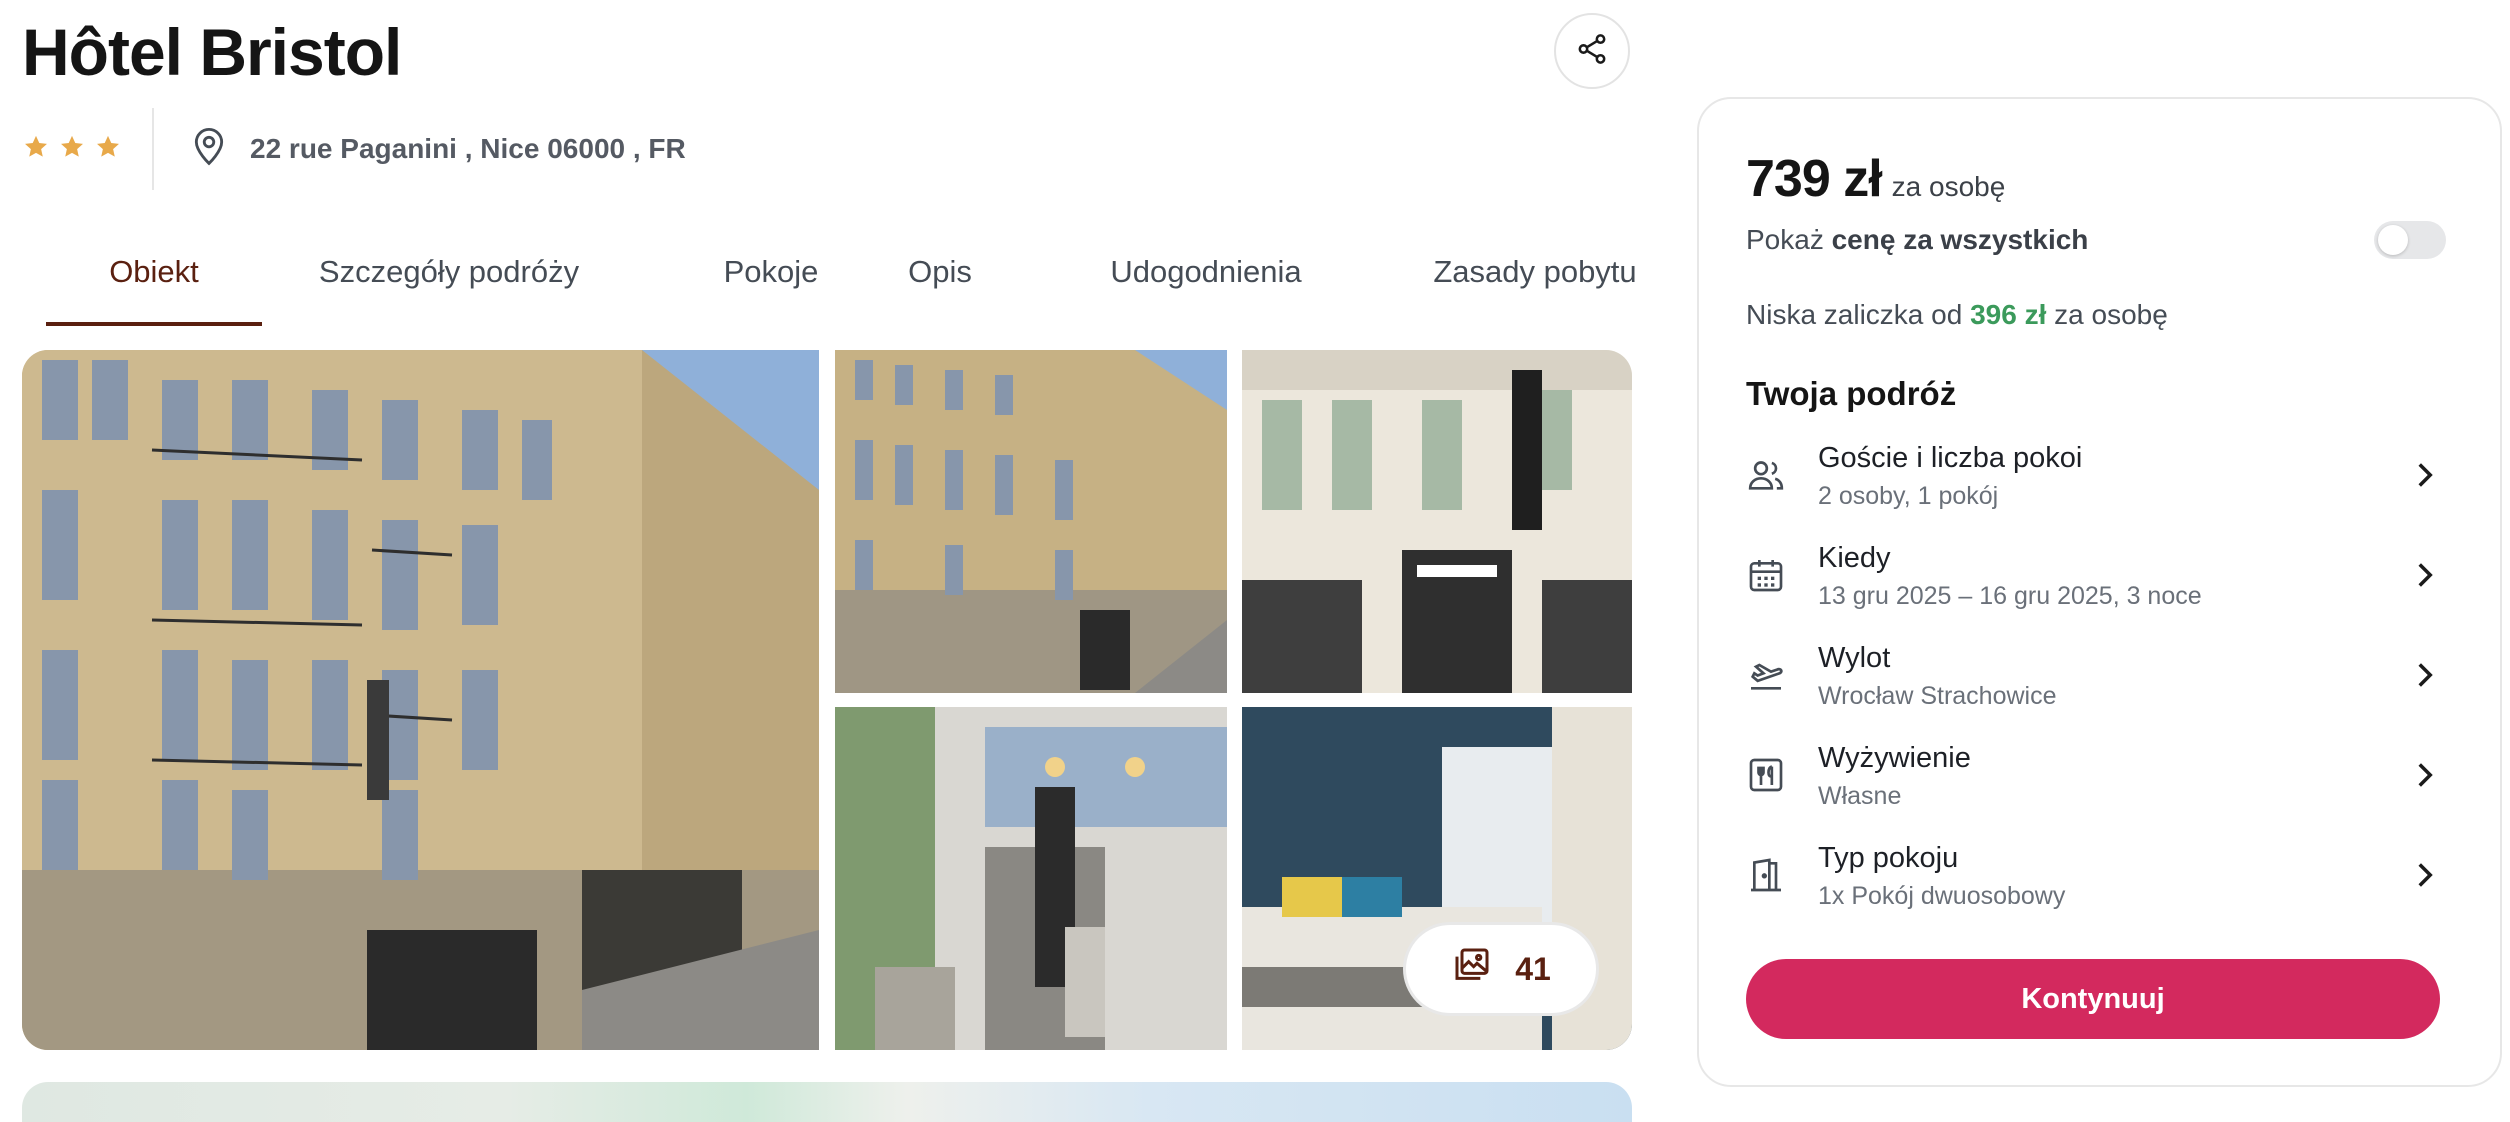  Describe the element at coordinates (1937, 696) in the screenshot. I see `trip-item-value: Wrocław Strachowice` at that location.